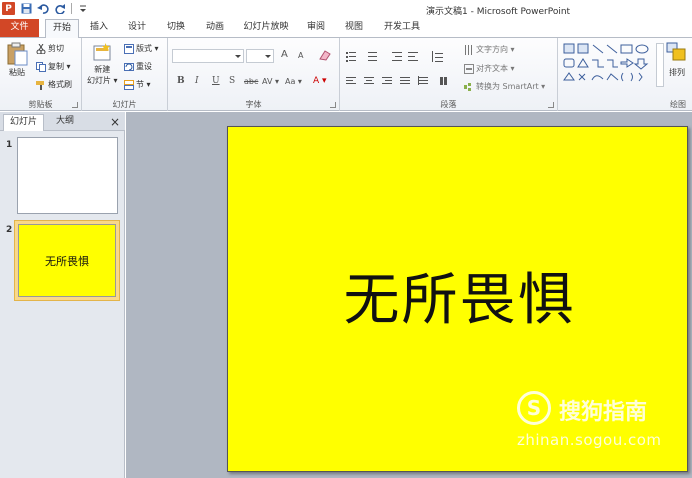 The height and width of the screenshot is (478, 692). I want to click on convert-smartart-button: 转换为 SmartArt ▾, so click(504, 86).